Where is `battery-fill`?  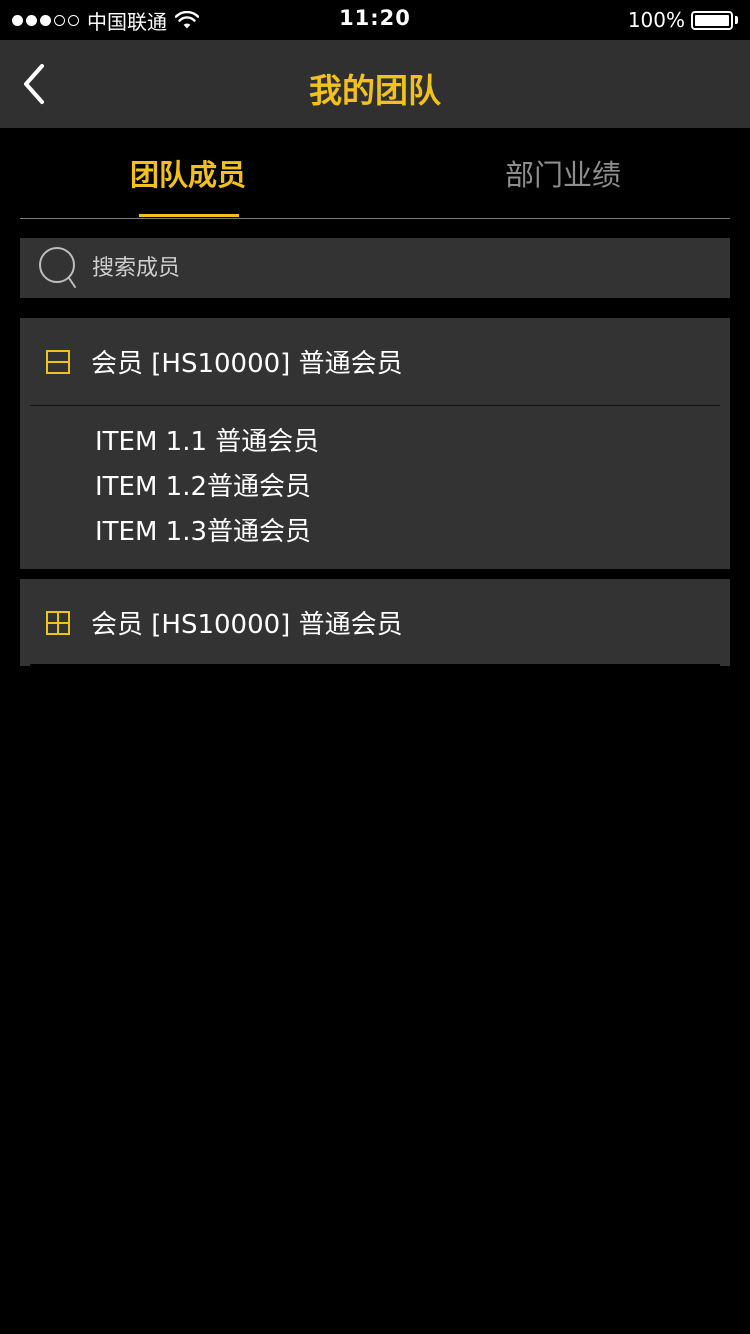 battery-fill is located at coordinates (712, 20).